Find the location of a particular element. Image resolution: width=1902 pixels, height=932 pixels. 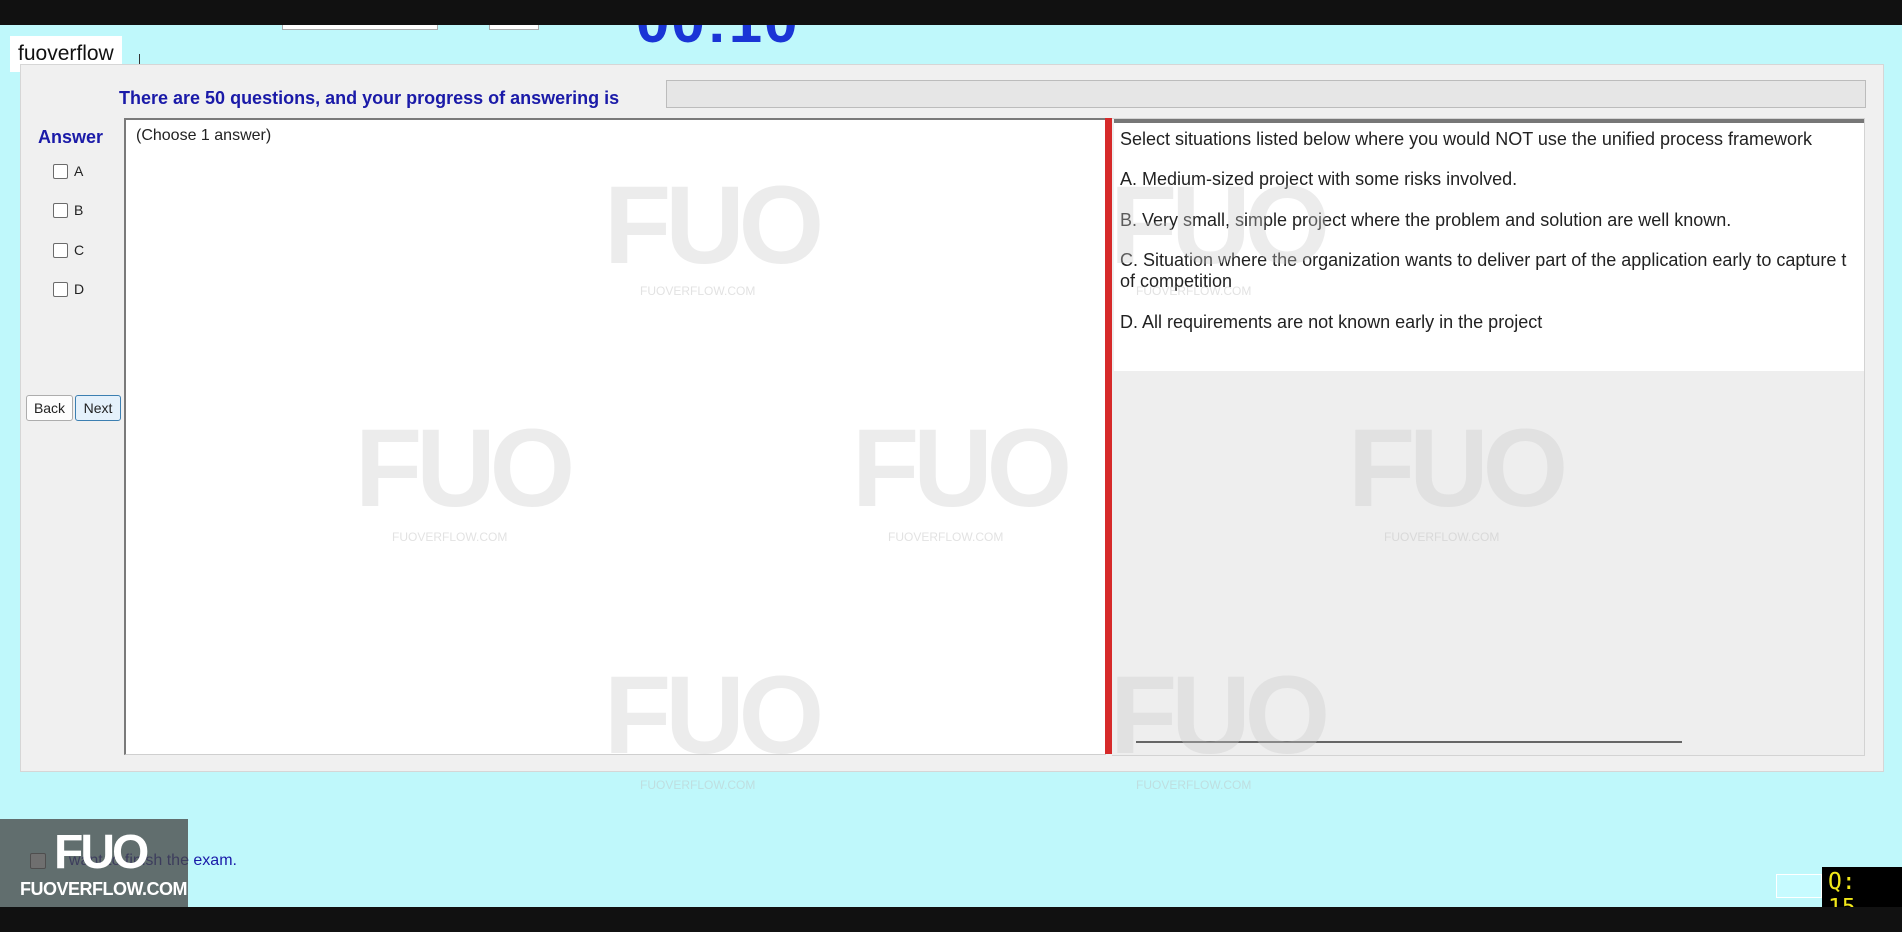

fuoverflow-logo-badge: FUO FUOVERFLOW.COM is located at coordinates (94, 863).